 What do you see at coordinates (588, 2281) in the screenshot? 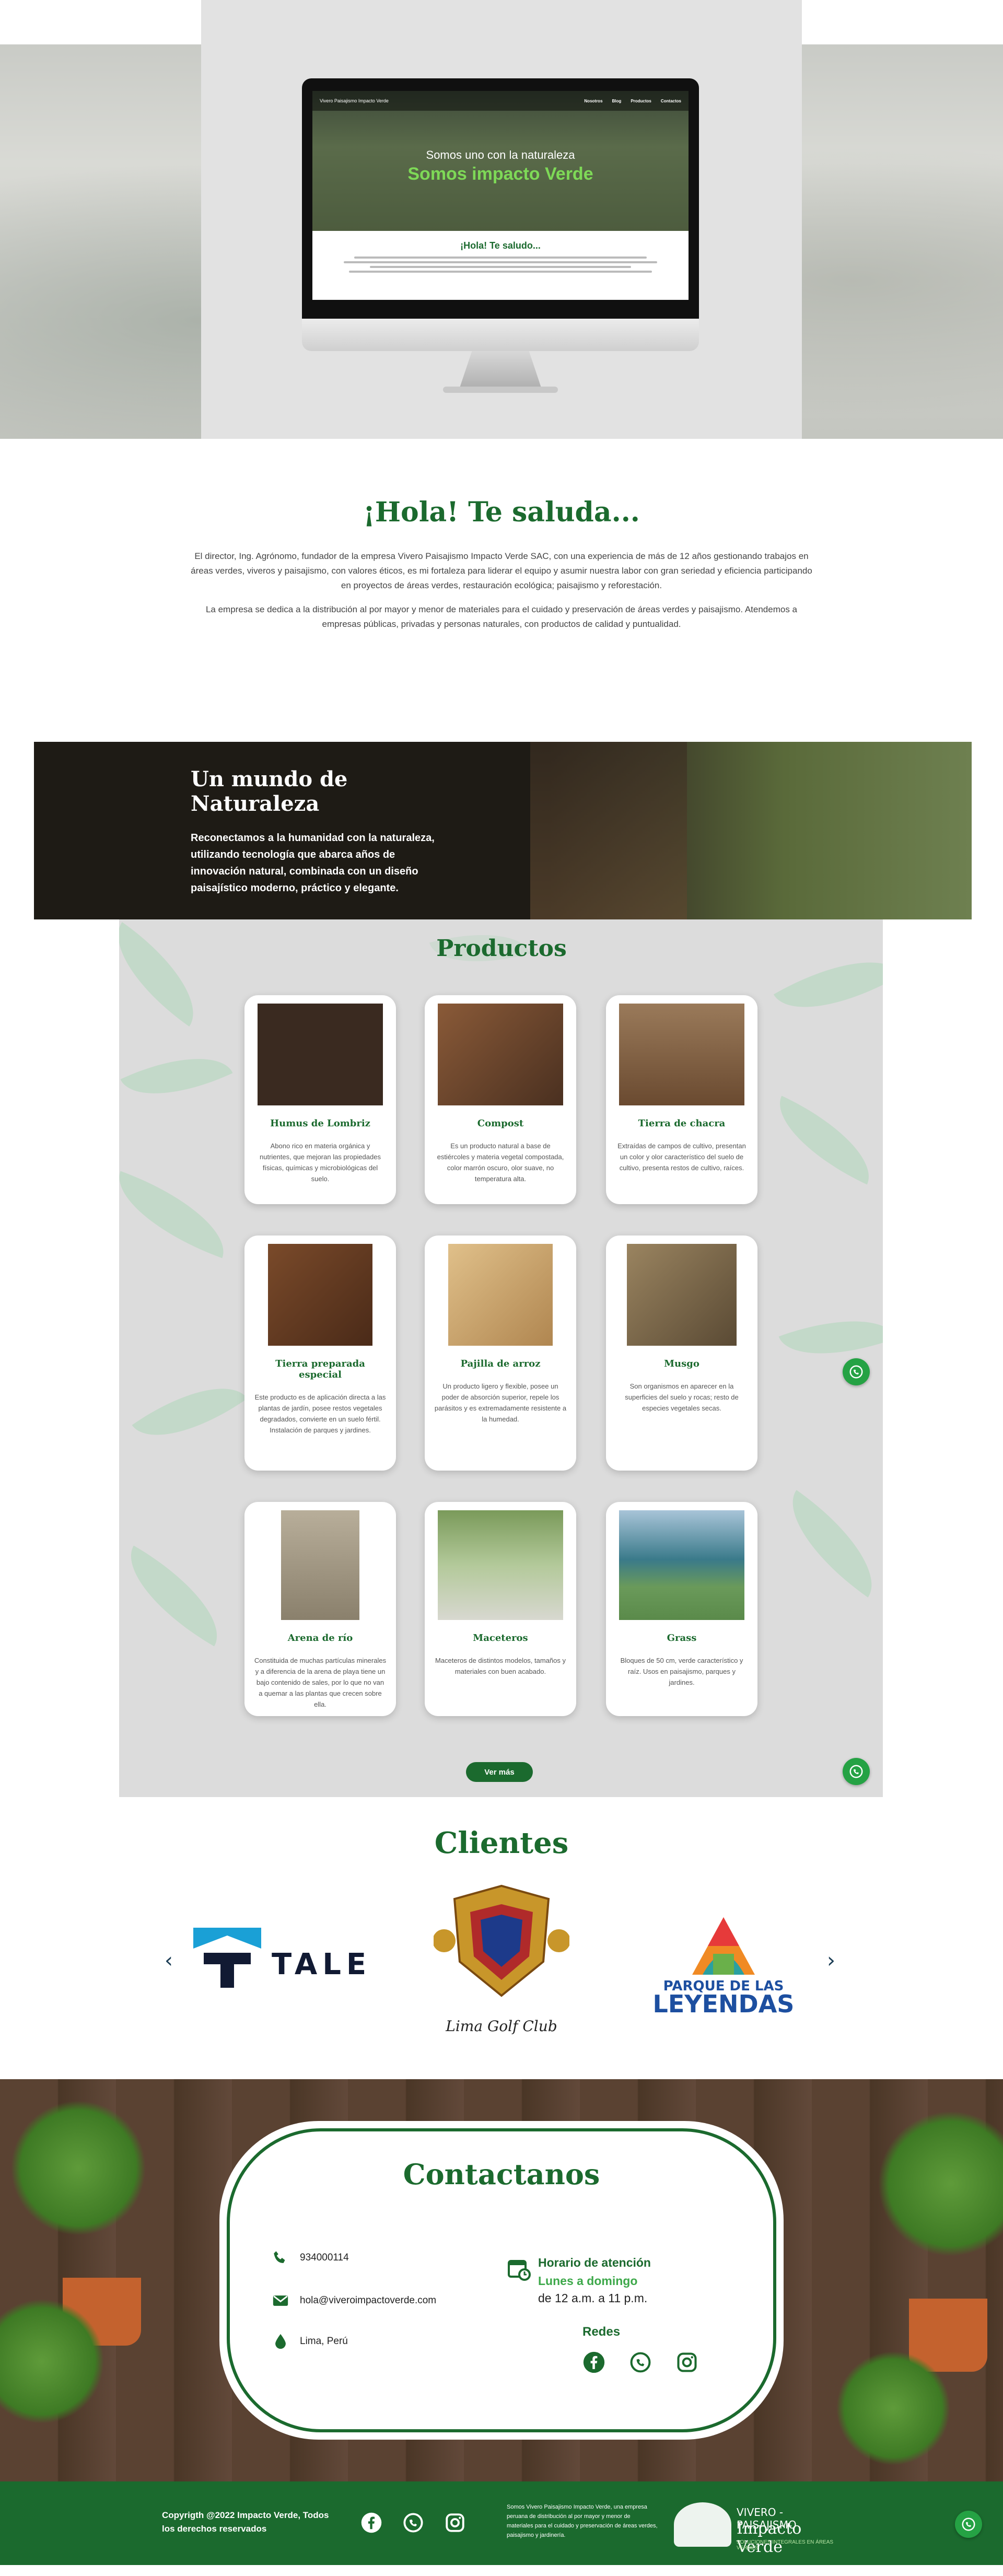
I see `business-hours-days: Lunes a domingo` at bounding box center [588, 2281].